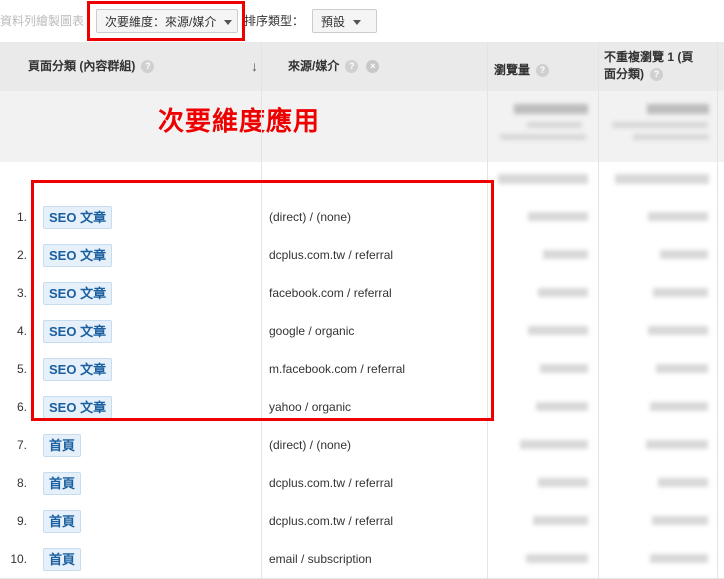  I want to click on row-number: 4., so click(21, 331).